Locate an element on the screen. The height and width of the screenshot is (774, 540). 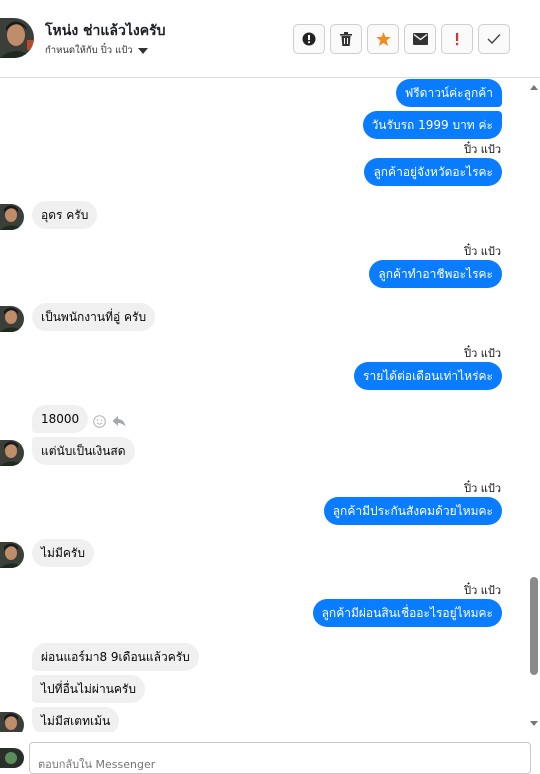
incoming-message: ไม่มีครับ is located at coordinates (63, 553).